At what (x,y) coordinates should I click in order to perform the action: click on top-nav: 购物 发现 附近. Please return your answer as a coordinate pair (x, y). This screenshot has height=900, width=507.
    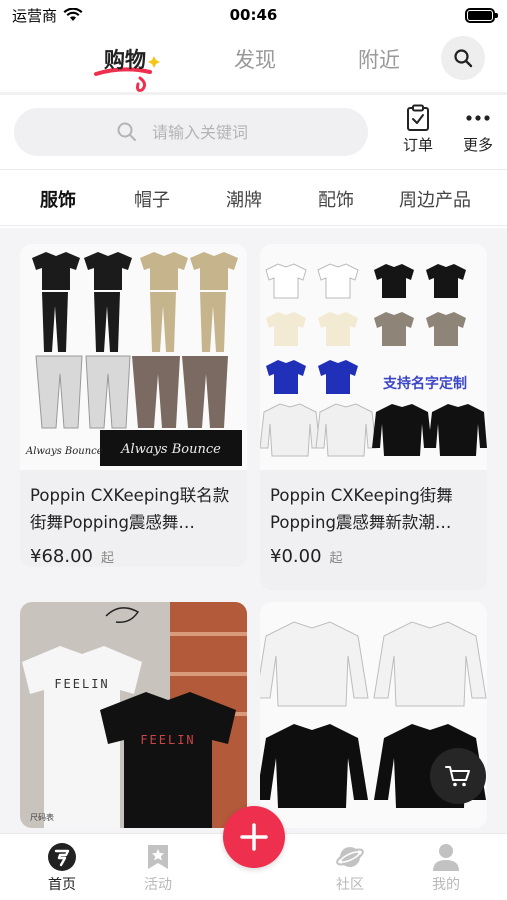
    Looking at the image, I should click on (253, 62).